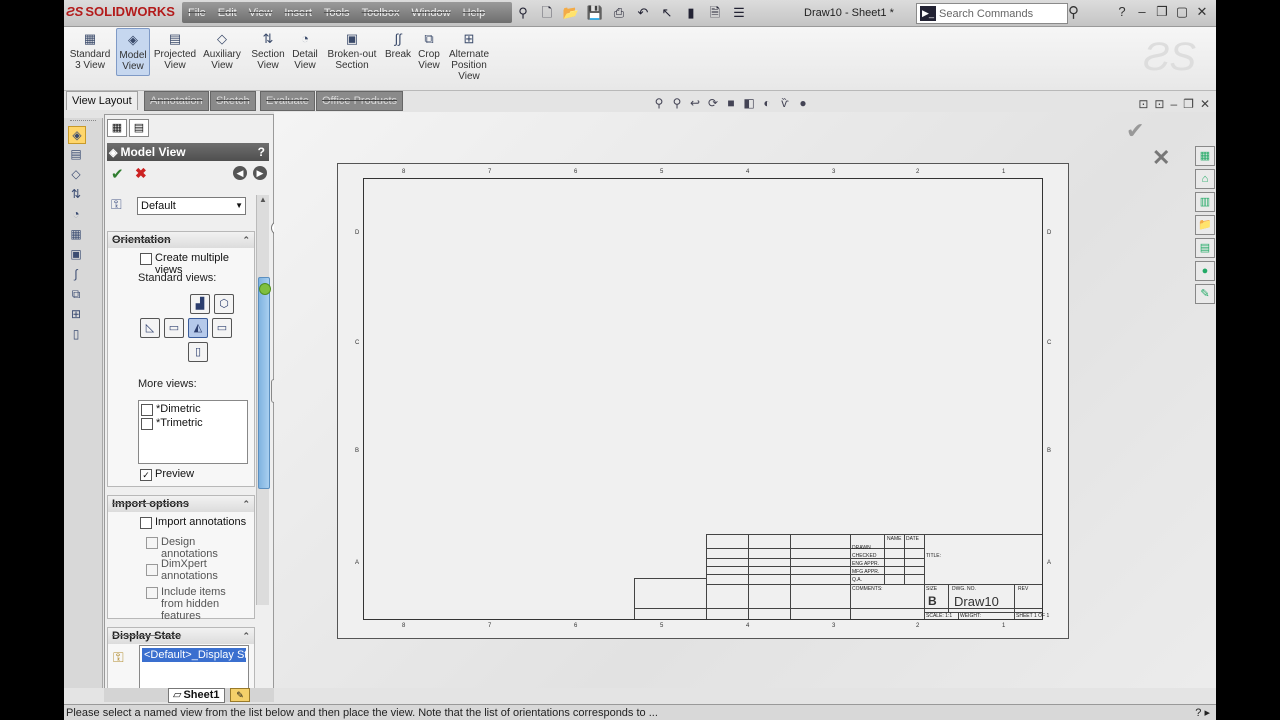  I want to click on view-orientation-icon: ◧, so click(749, 103).